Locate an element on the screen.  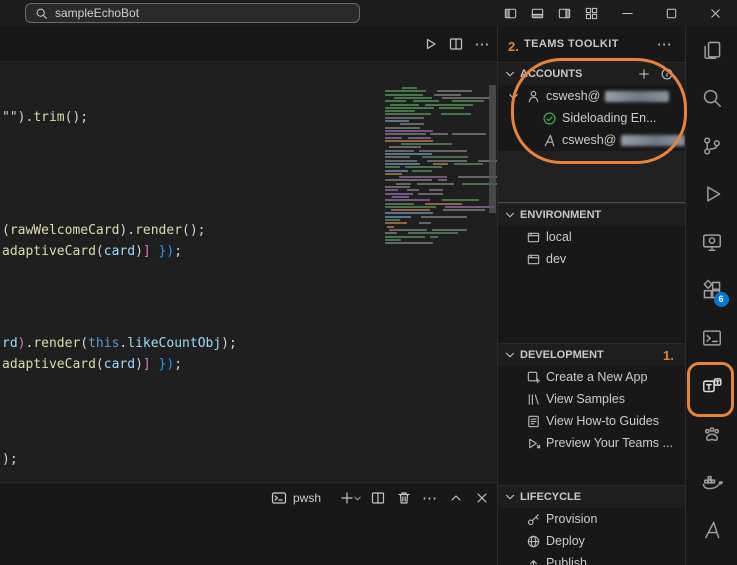
maximize-icon is located at coordinates (671, 13).